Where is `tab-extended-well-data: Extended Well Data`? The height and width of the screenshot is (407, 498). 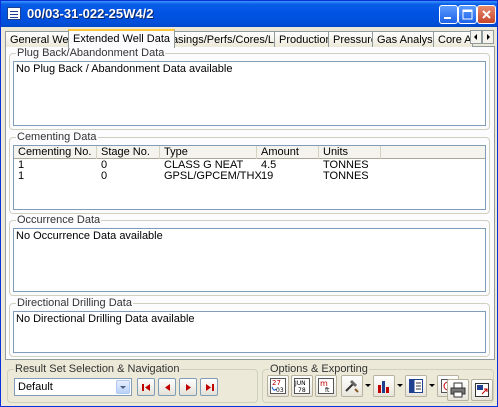
tab-extended-well-data: Extended Well Data is located at coordinates (122, 38).